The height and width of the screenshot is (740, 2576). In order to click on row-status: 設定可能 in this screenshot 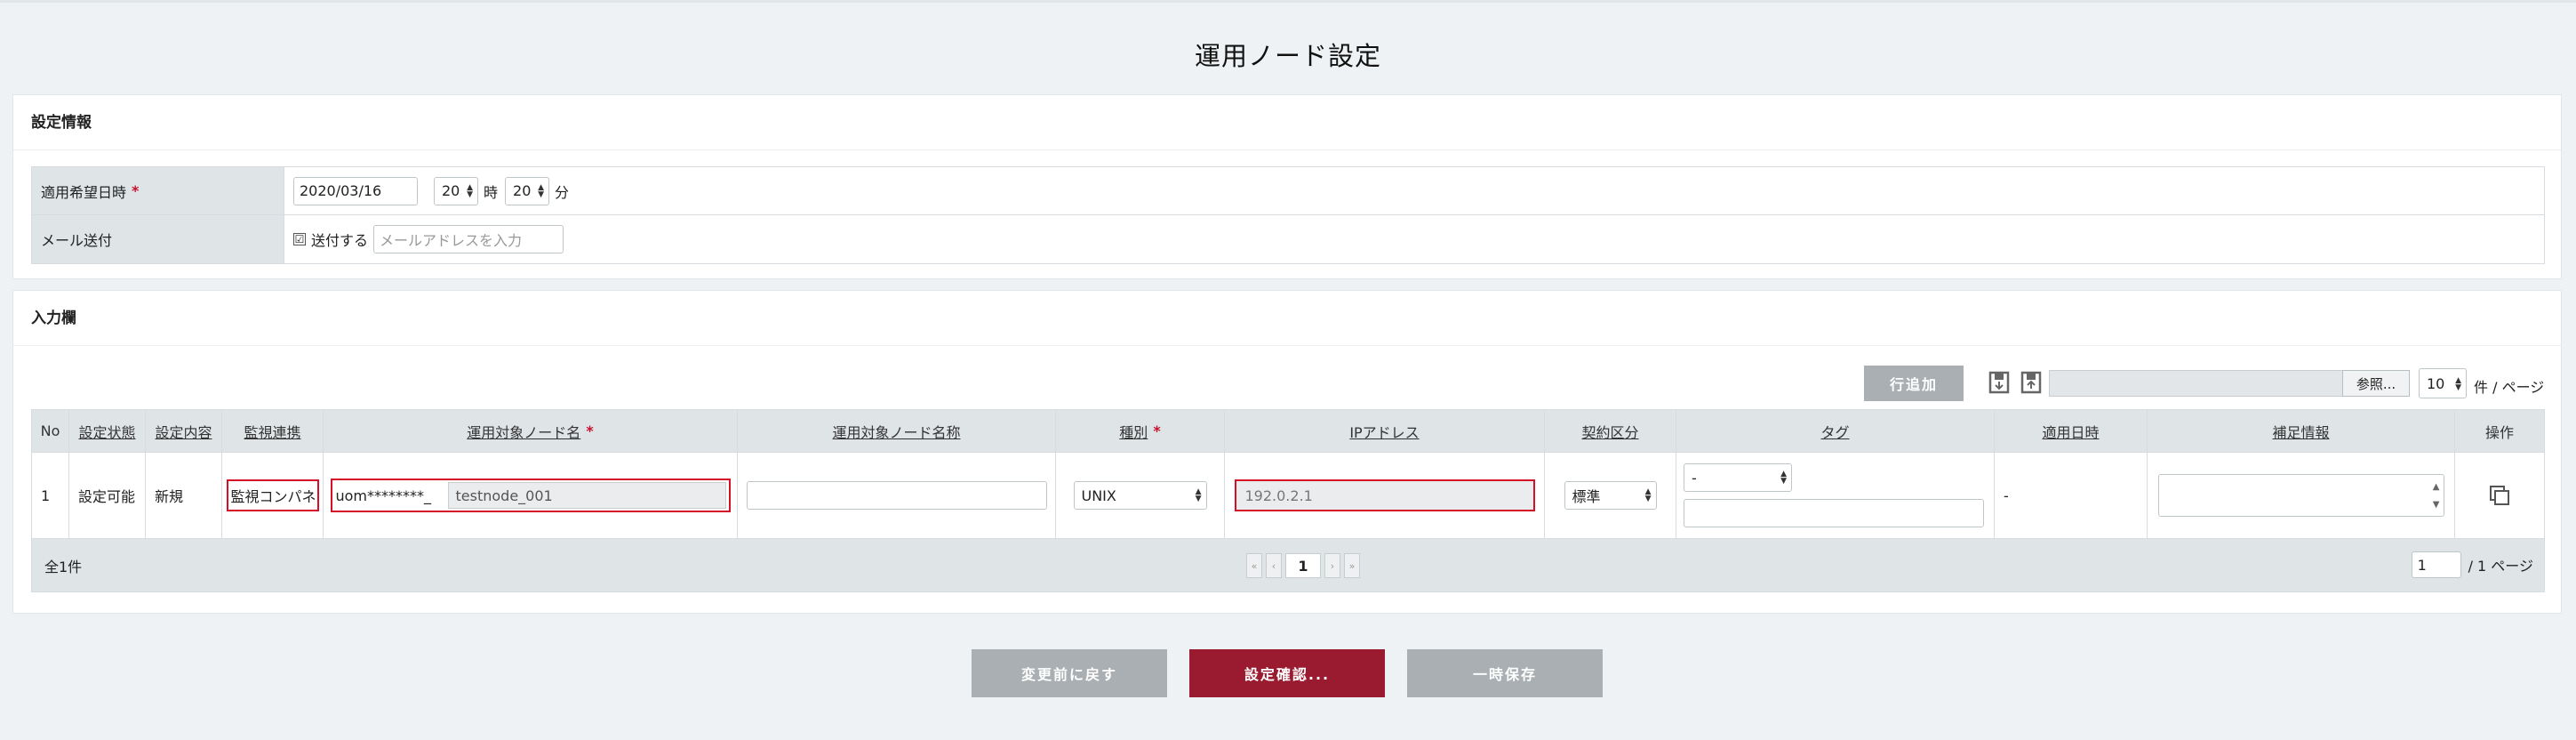, I will do `click(107, 495)`.